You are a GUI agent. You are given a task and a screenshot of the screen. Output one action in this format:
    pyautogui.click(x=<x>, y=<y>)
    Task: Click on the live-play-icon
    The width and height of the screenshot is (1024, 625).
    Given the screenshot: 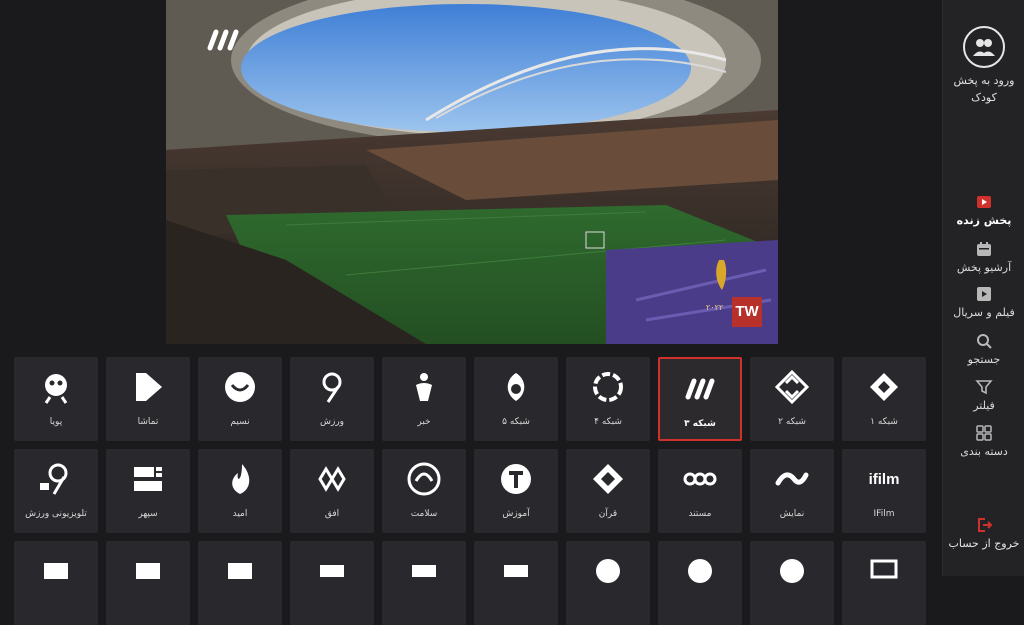 What is the action you would take?
    pyautogui.click(x=984, y=202)
    